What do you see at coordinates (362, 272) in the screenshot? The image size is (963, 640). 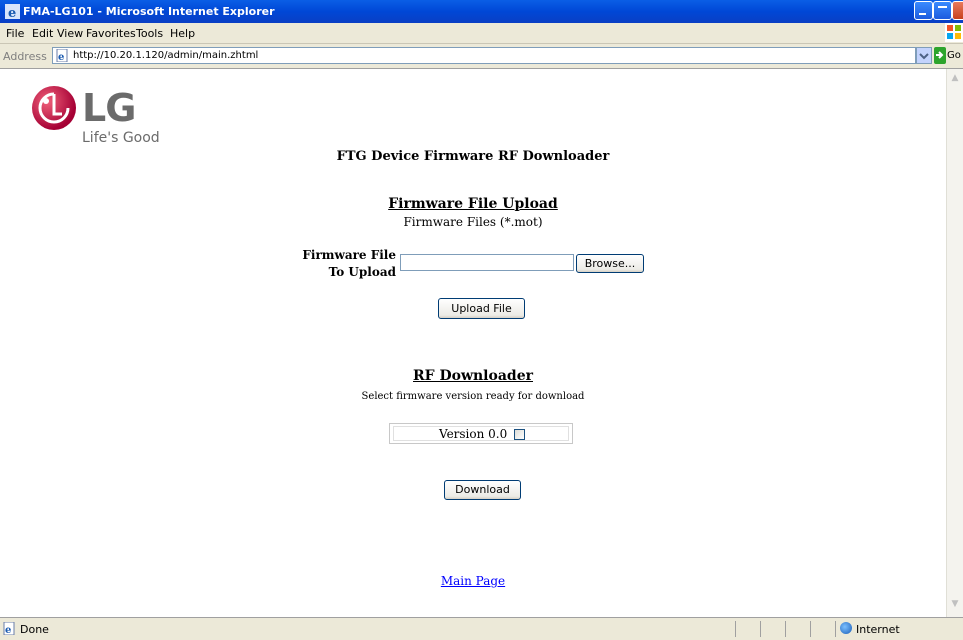 I see `firmware-file-label-line2: To Upload` at bounding box center [362, 272].